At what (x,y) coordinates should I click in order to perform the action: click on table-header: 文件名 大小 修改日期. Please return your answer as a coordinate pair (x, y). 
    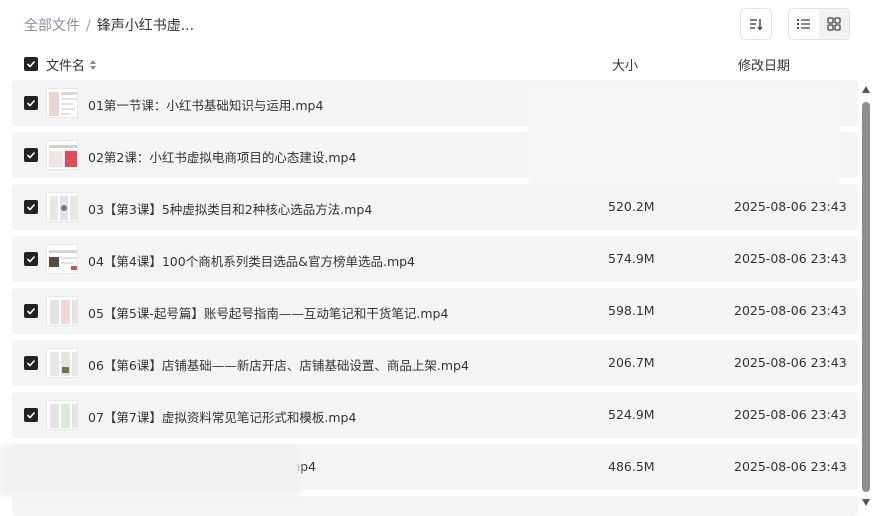
    Looking at the image, I should click on (437, 64).